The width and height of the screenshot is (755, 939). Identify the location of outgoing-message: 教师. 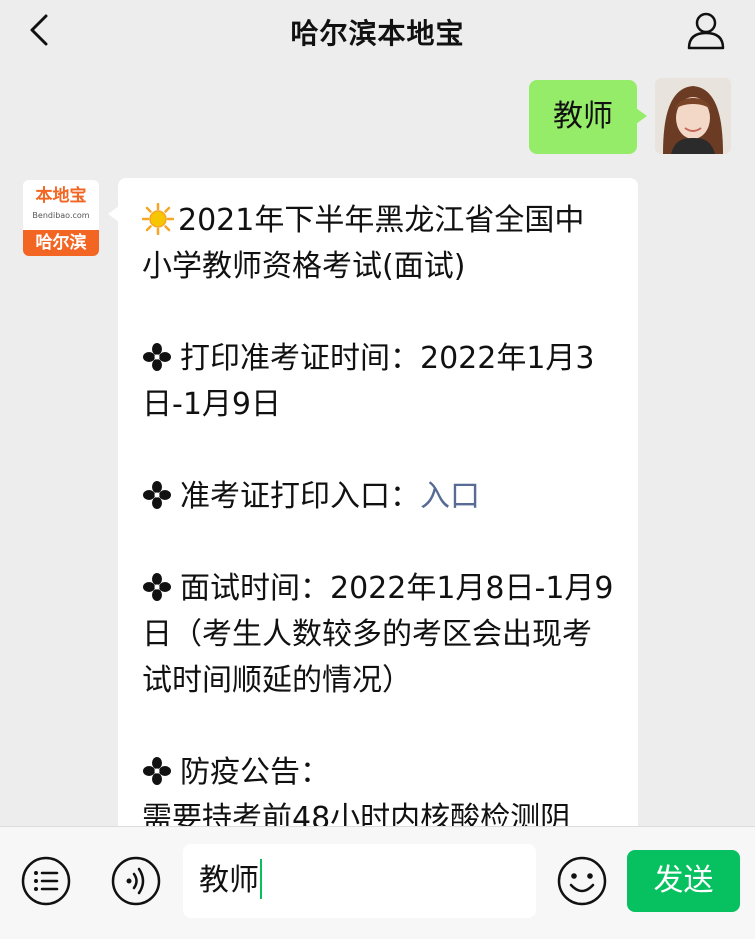
(588, 117).